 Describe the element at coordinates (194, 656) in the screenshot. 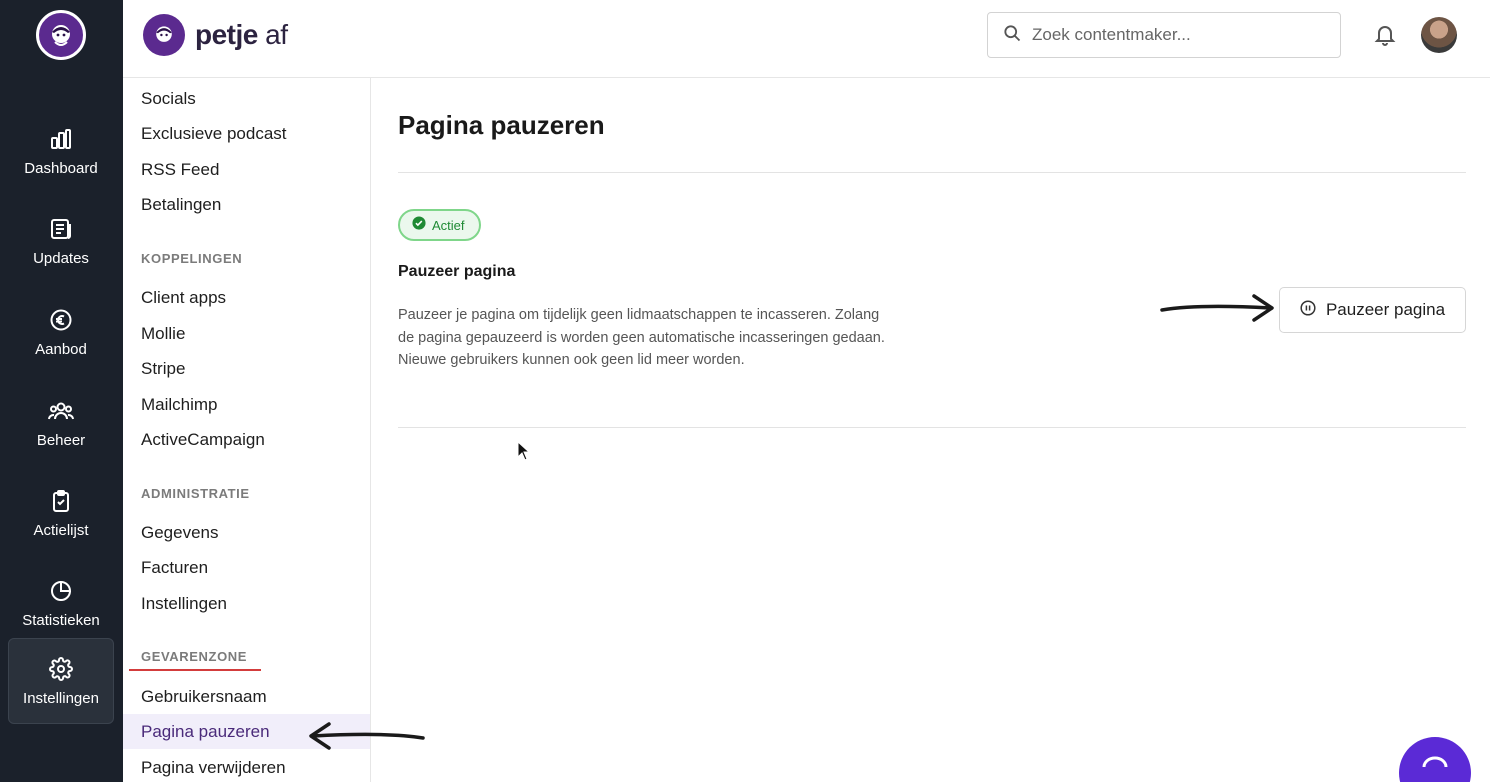

I see `subnav-heading-gevarenzone: GEVARENZONE` at that location.